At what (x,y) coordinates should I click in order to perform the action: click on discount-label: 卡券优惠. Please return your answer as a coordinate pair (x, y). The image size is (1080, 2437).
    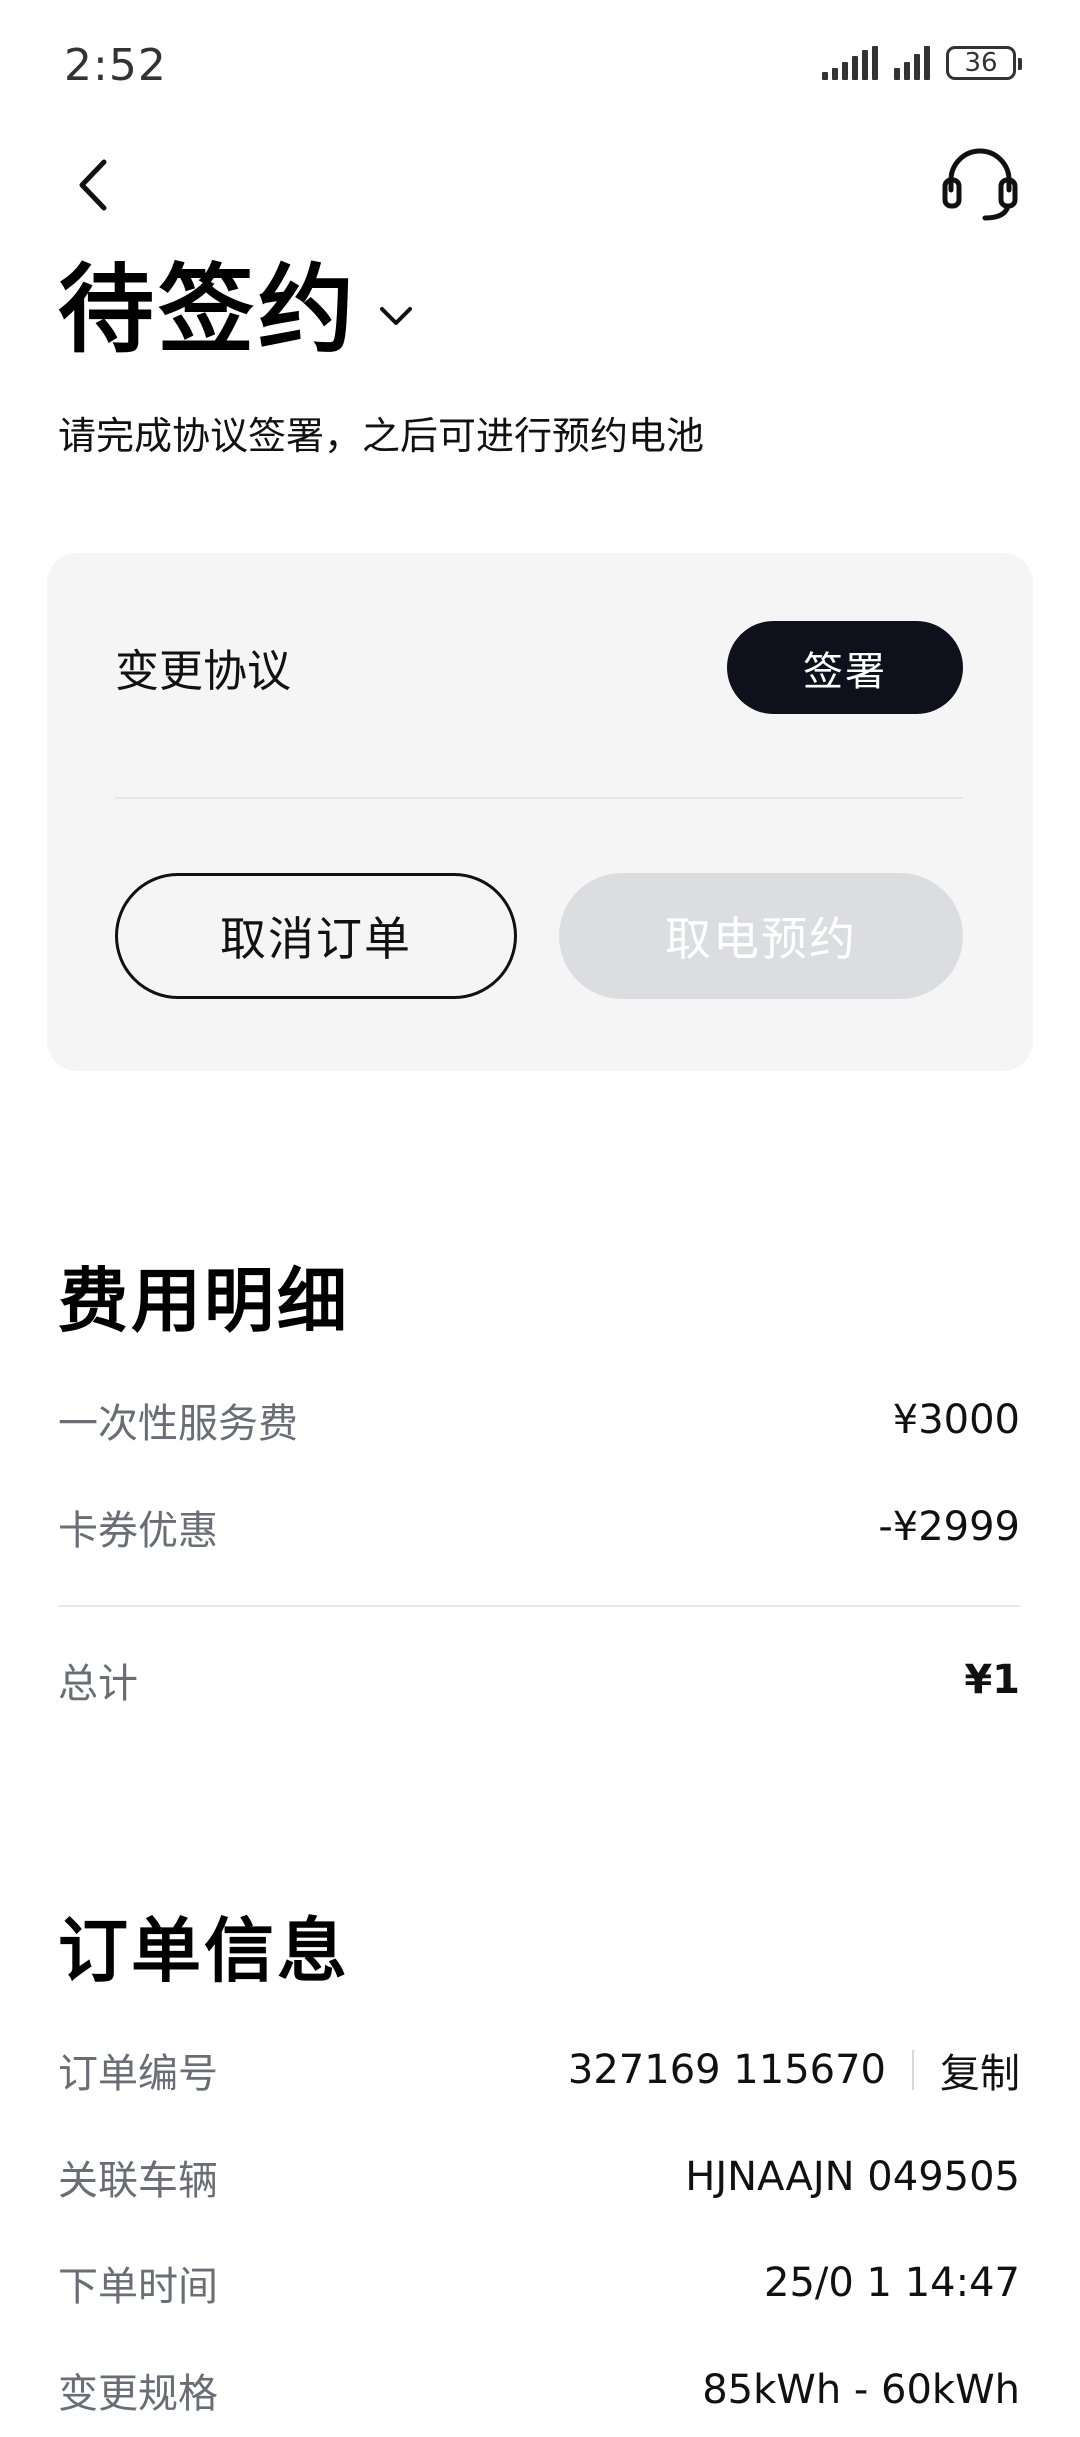
    Looking at the image, I should click on (138, 1531).